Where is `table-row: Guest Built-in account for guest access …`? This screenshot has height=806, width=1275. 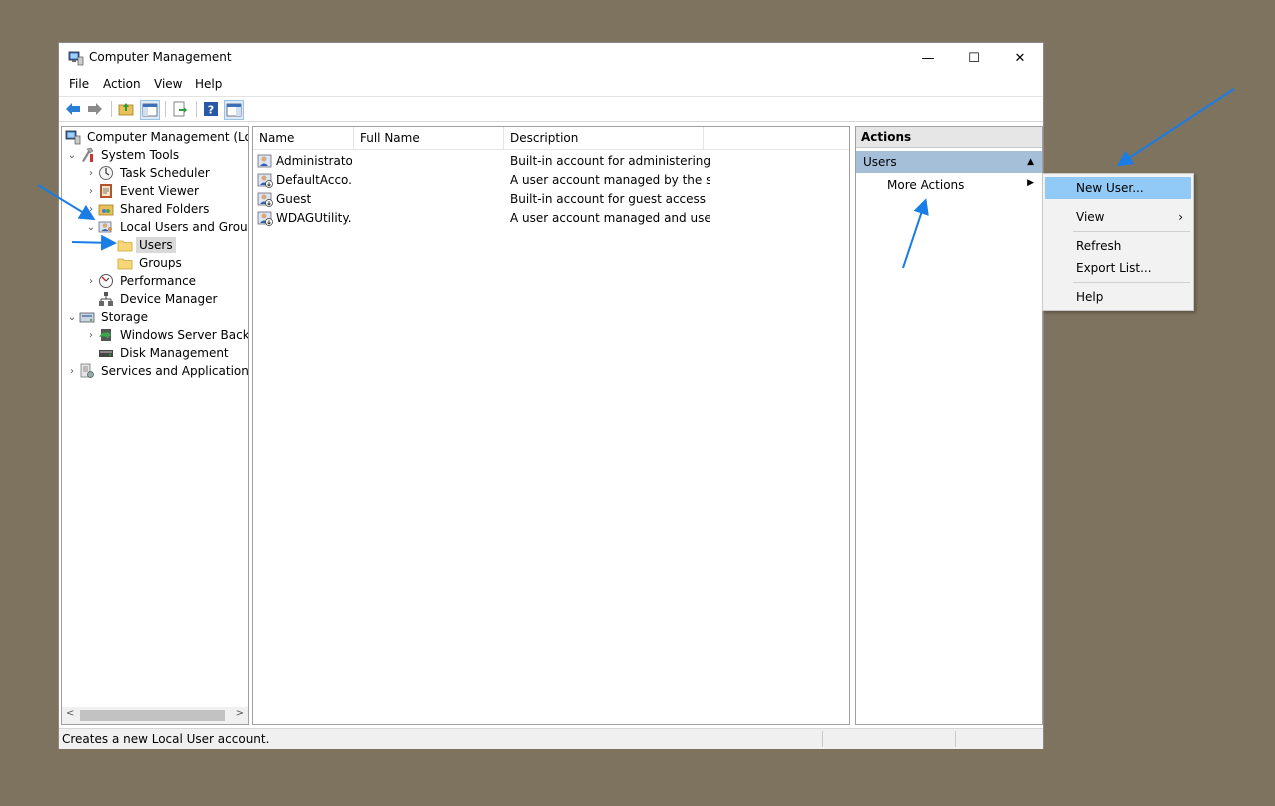 table-row: Guest Built-in account for guest access … is located at coordinates (551, 199).